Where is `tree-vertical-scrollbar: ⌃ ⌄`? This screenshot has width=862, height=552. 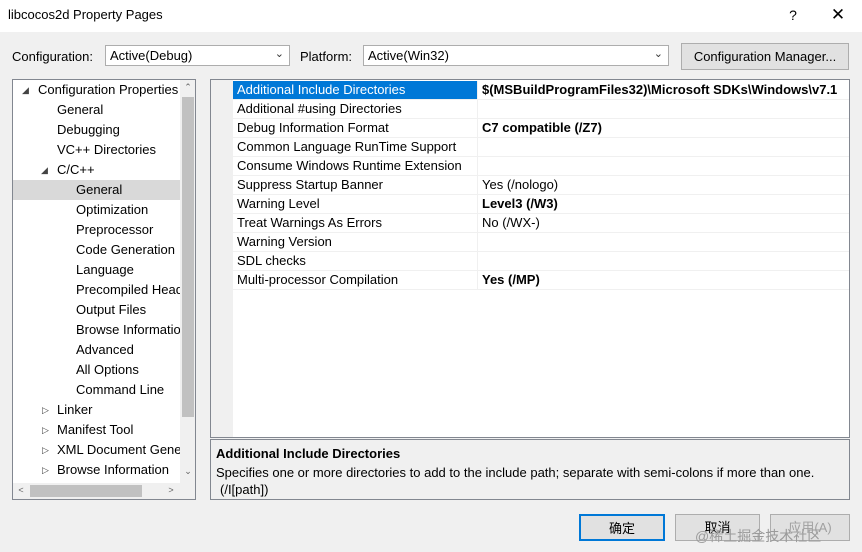
tree-vertical-scrollbar: ⌃ ⌄ is located at coordinates (187, 281).